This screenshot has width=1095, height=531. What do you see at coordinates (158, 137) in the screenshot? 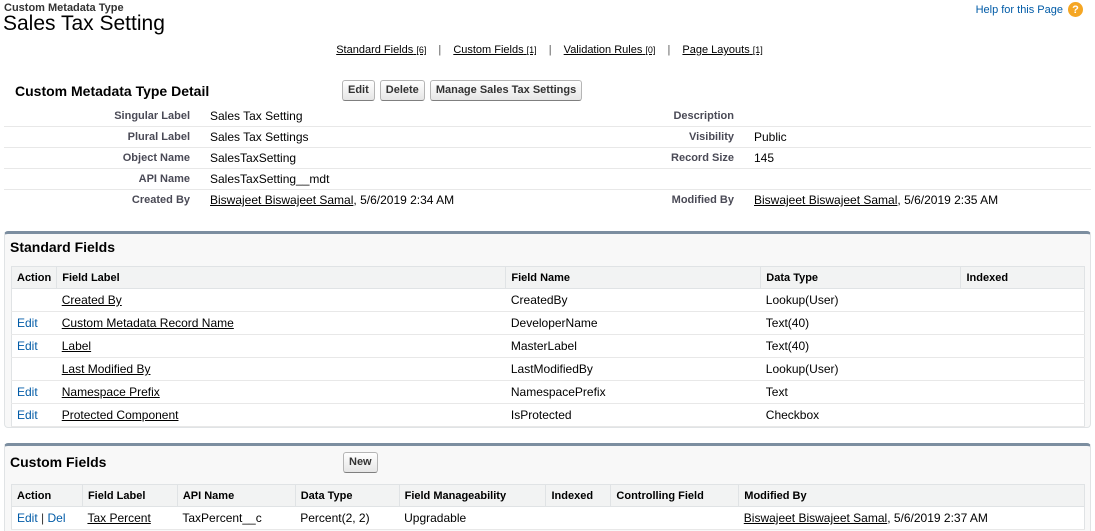
I see `plural-label-label: Plural Label` at bounding box center [158, 137].